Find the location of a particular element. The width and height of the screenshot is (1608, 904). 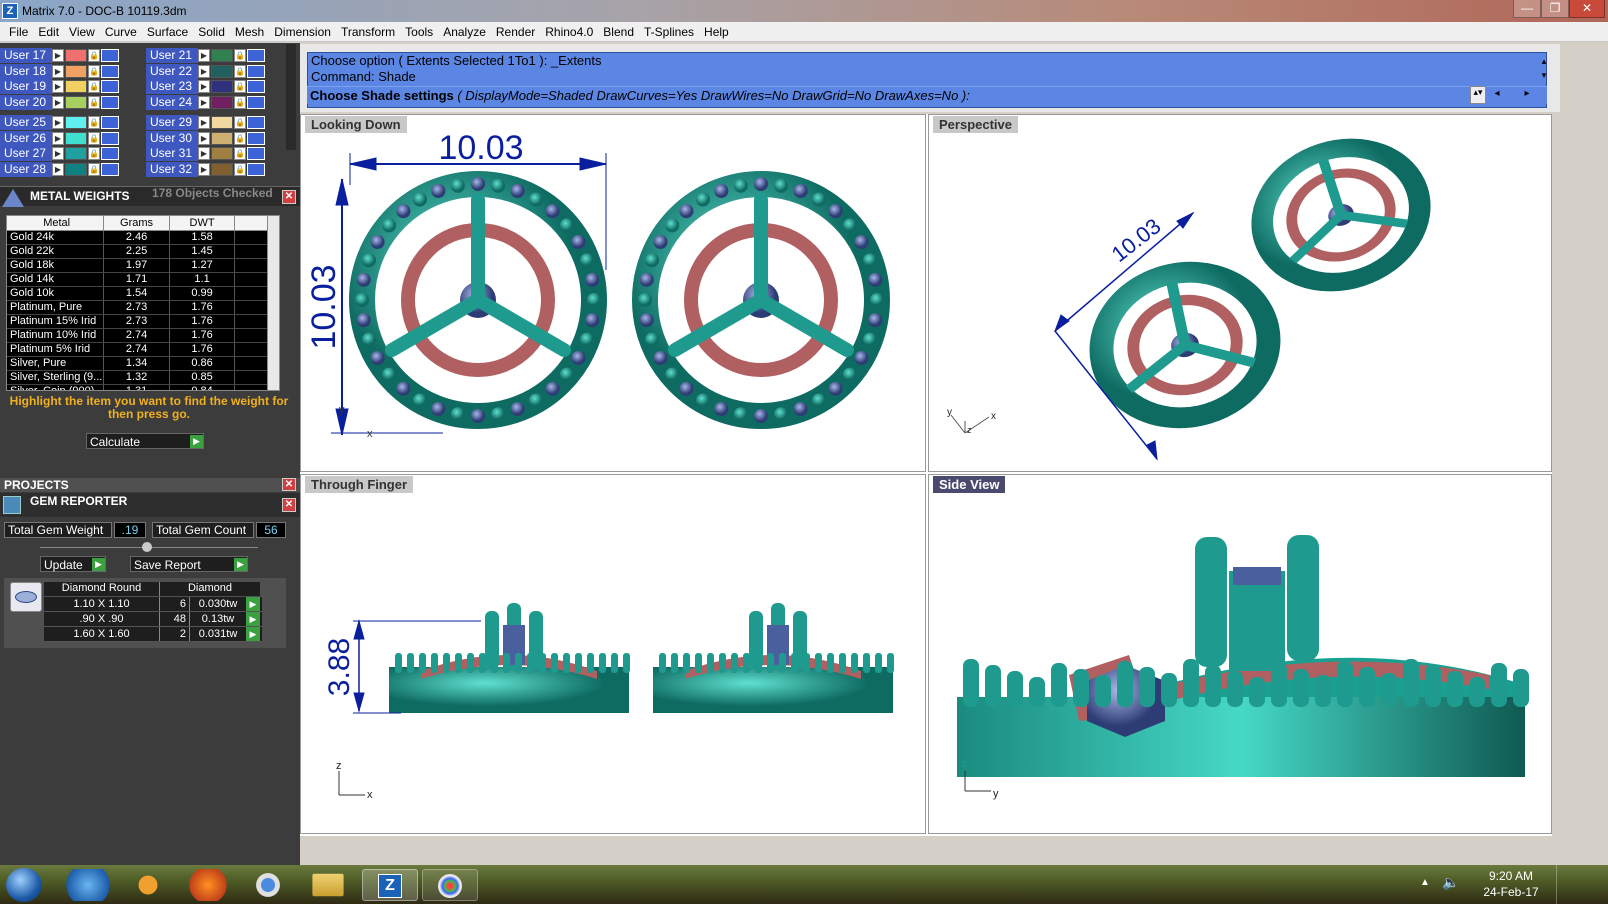

ring-closeup-model is located at coordinates (1241, 656).